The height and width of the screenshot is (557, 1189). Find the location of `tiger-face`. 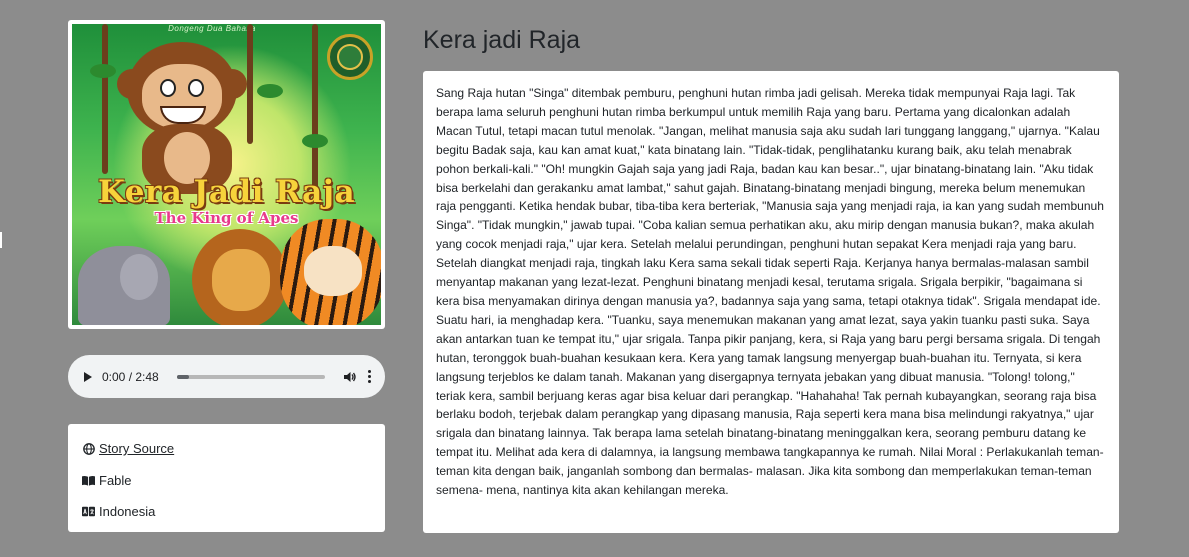

tiger-face is located at coordinates (333, 271).